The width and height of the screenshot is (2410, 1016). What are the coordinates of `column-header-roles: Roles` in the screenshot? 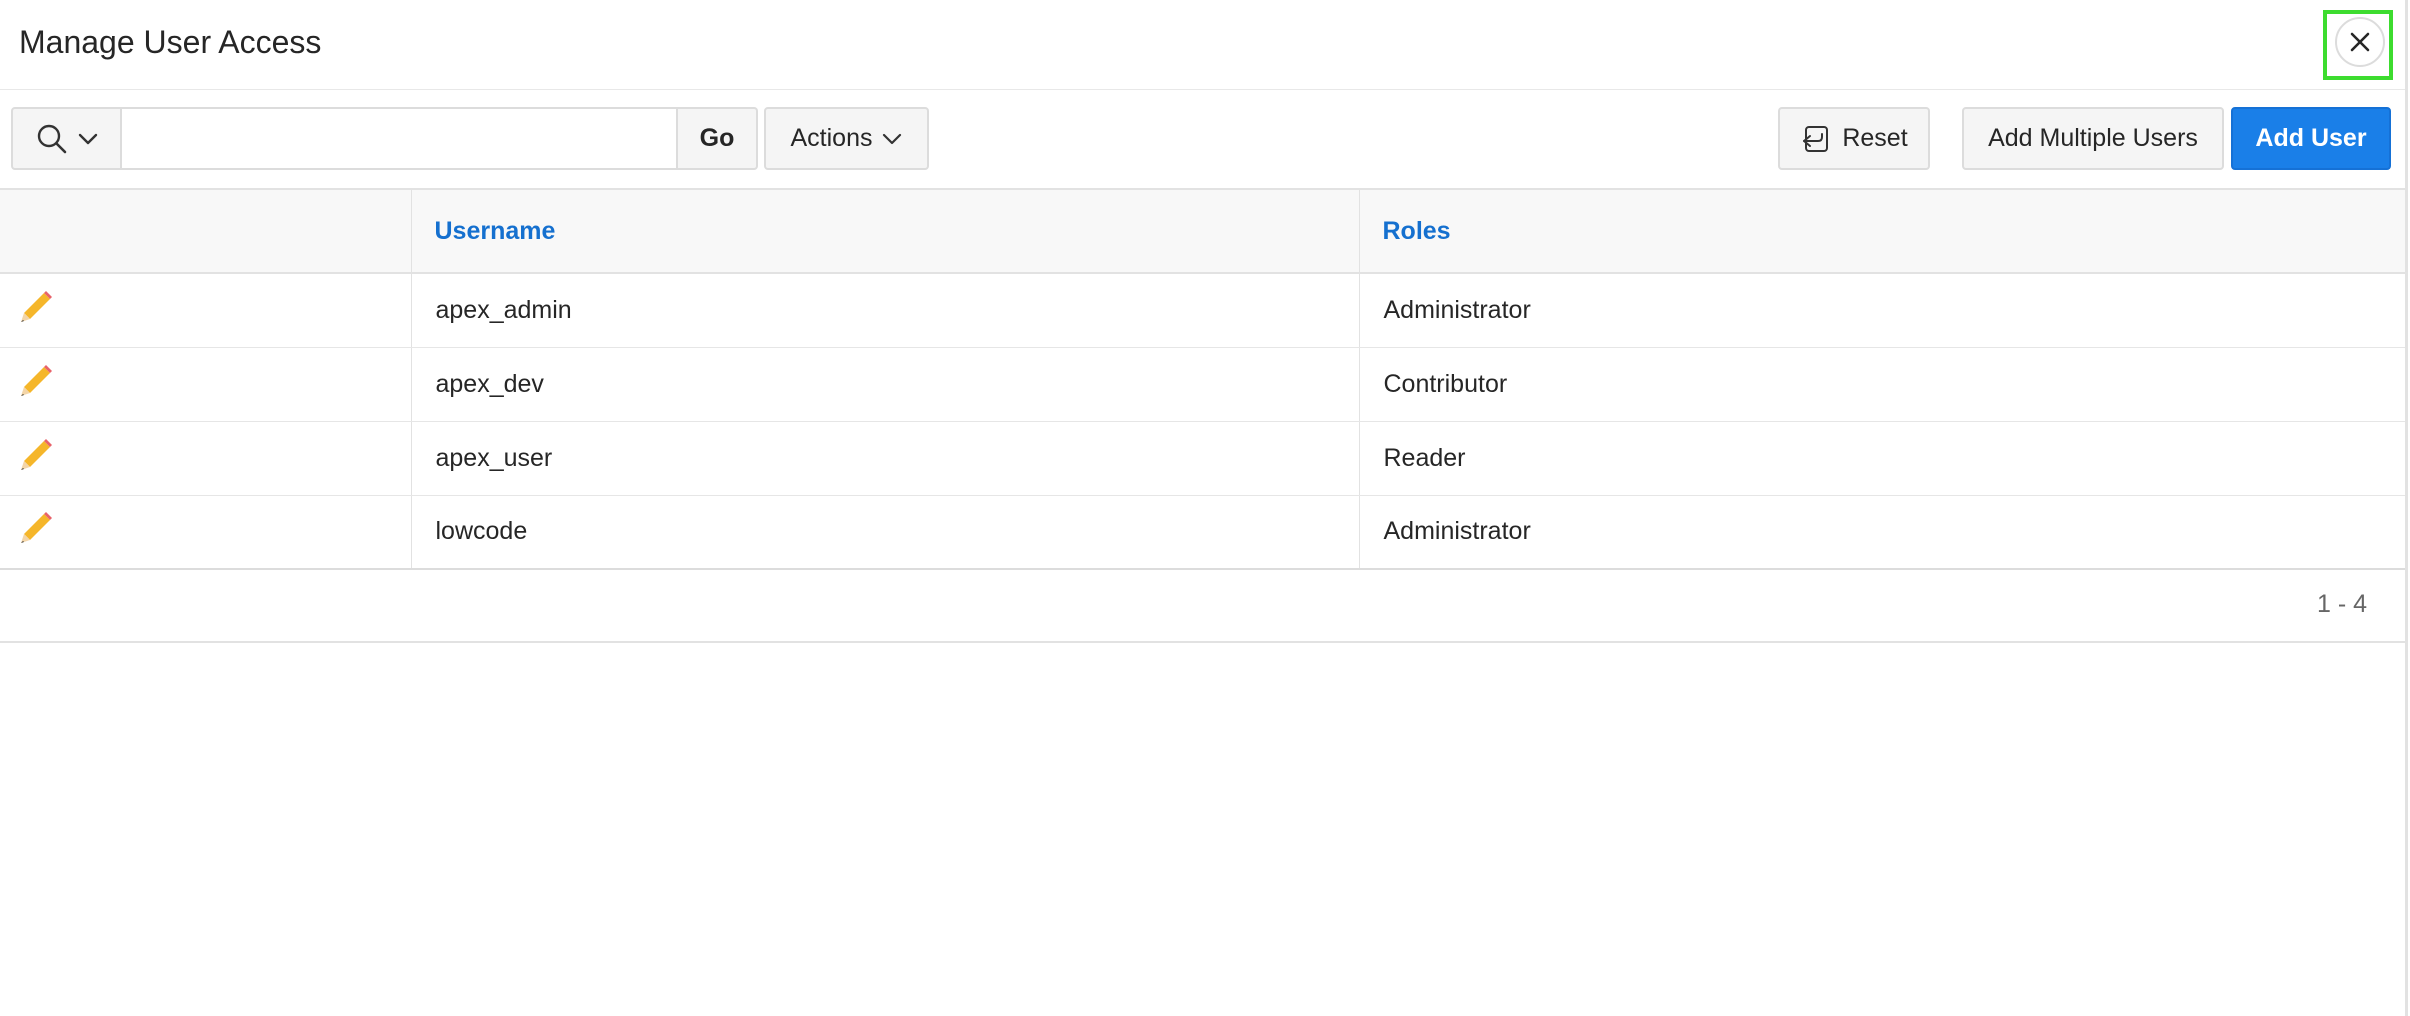 It's located at (1881, 231).